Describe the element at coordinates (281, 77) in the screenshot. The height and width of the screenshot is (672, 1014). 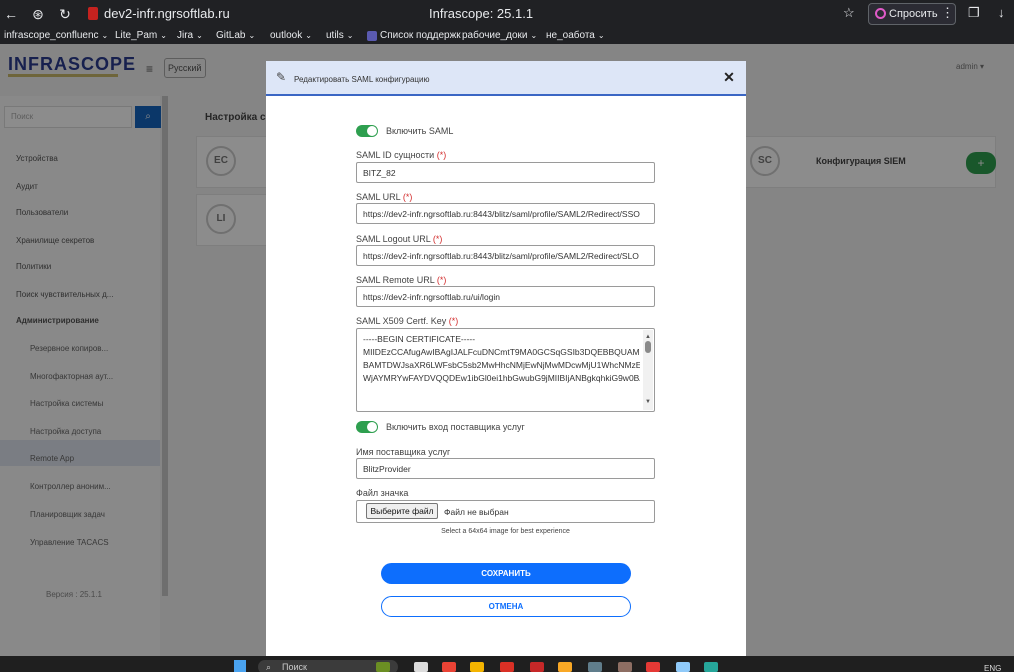
I see `pencil-icon: ✎` at that location.